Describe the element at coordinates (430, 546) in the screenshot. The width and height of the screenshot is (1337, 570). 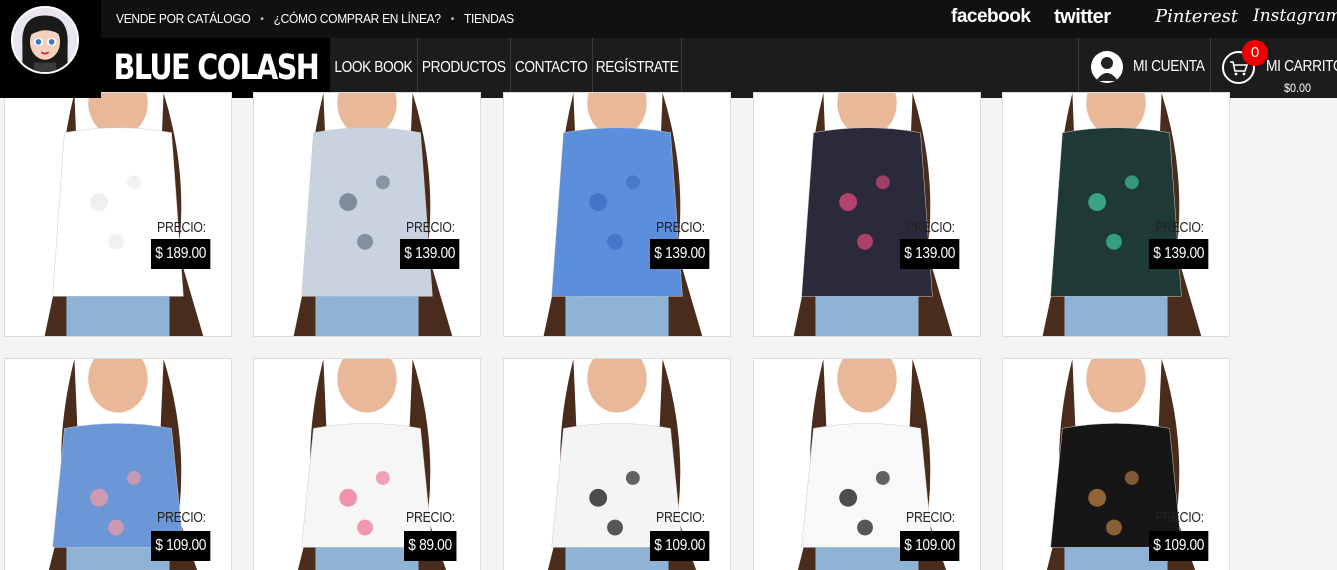
I see `price-tag: $ 89.00` at that location.